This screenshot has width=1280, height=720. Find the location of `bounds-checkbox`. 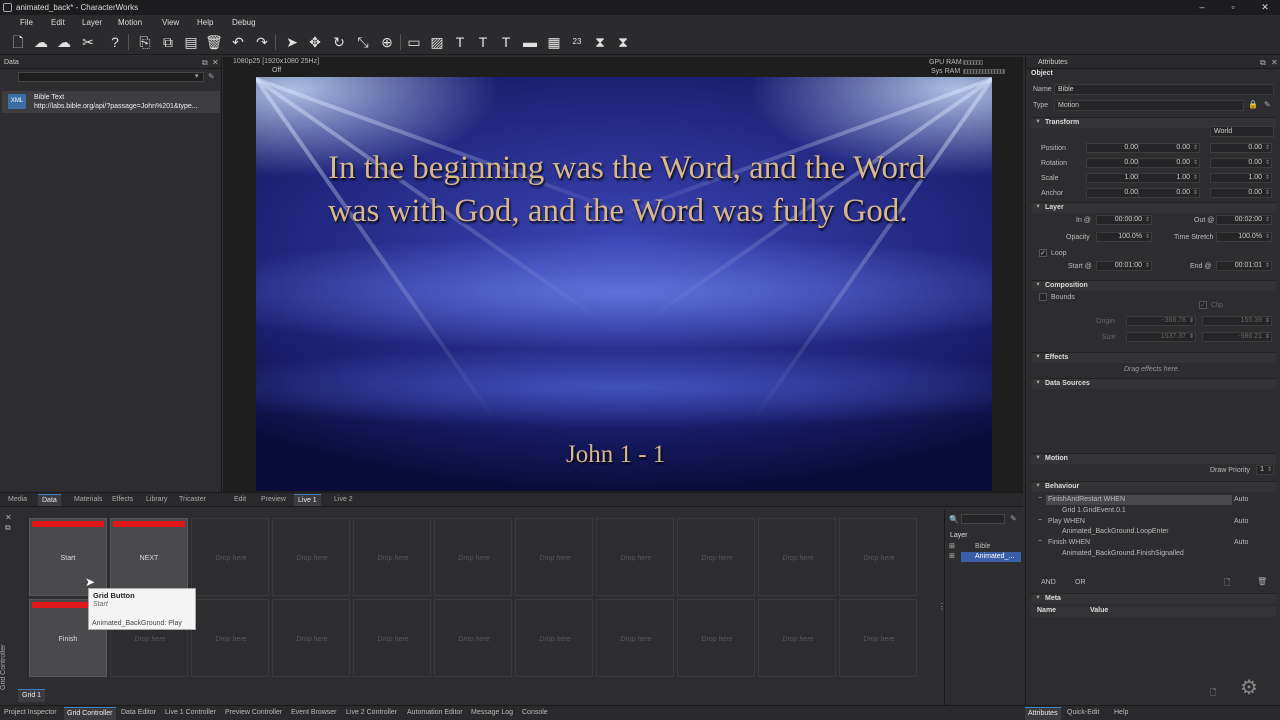

bounds-checkbox is located at coordinates (1043, 297).